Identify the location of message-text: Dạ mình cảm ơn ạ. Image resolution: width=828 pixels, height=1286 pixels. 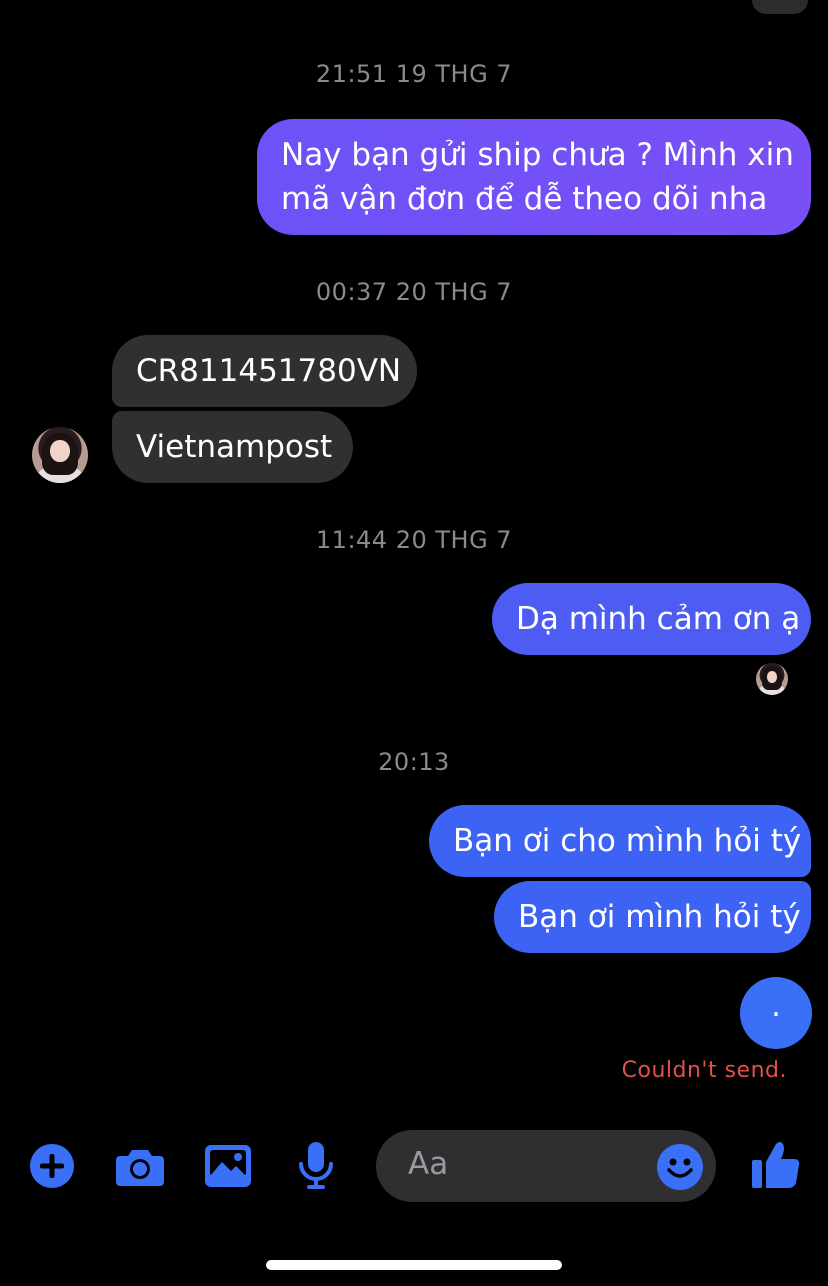
(658, 619).